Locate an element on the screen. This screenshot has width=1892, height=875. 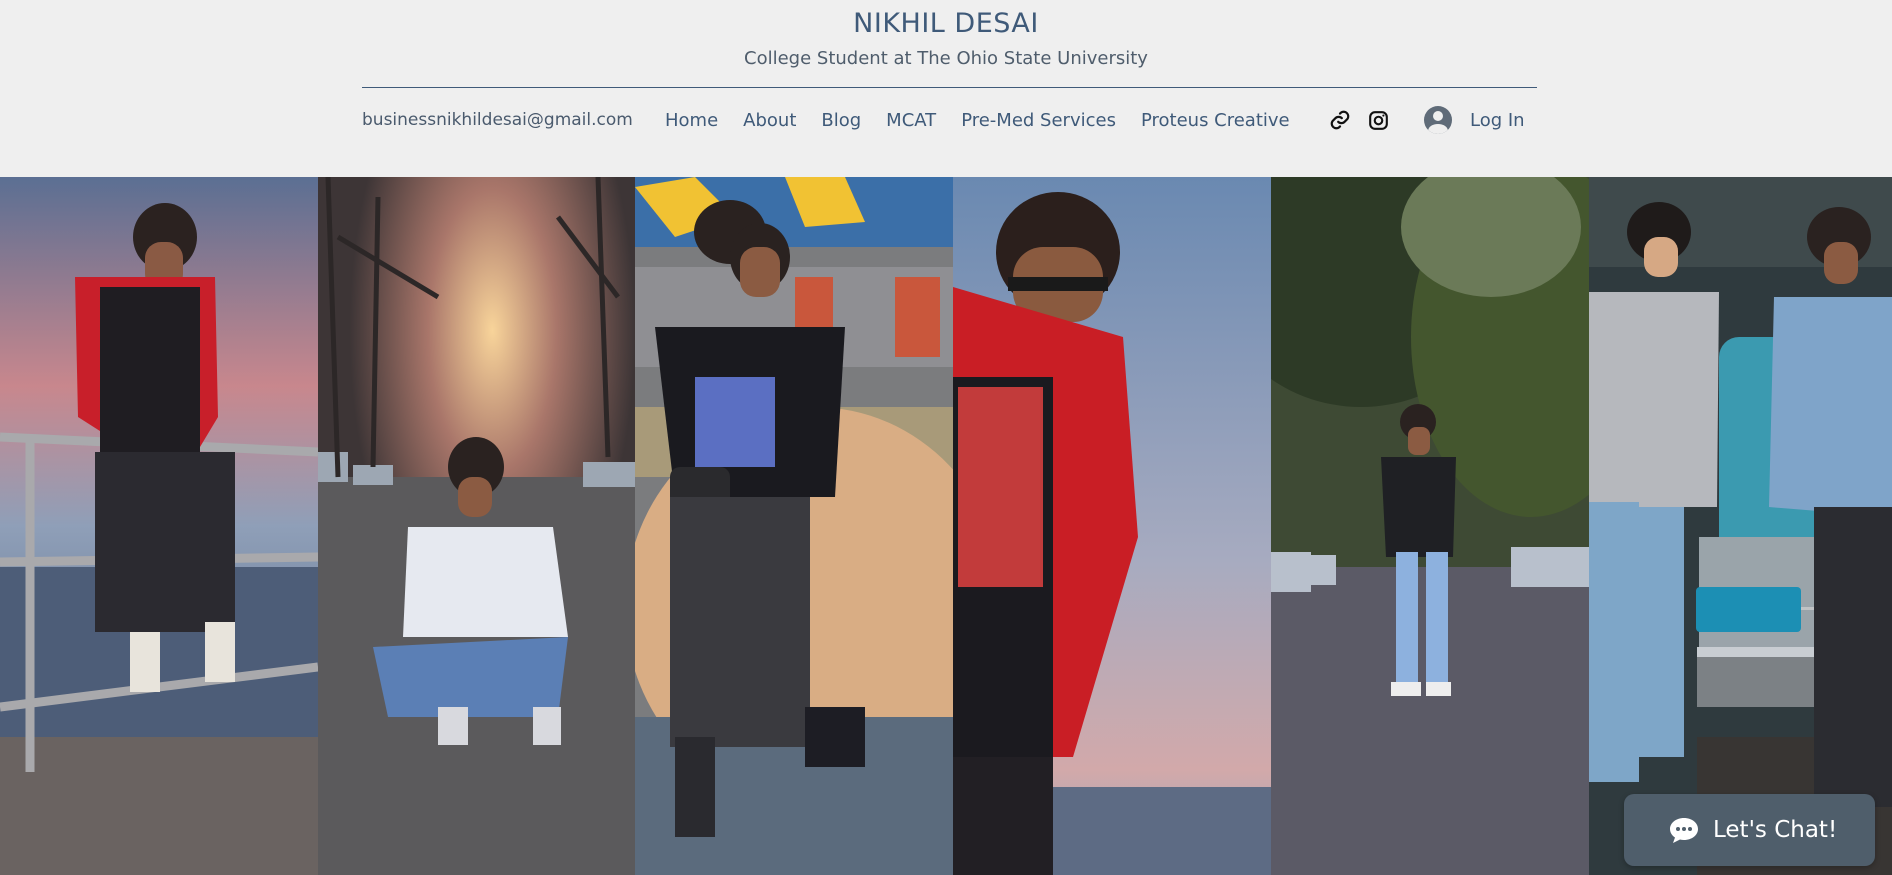
chat-button: Let's Chat! is located at coordinates (1749, 830).